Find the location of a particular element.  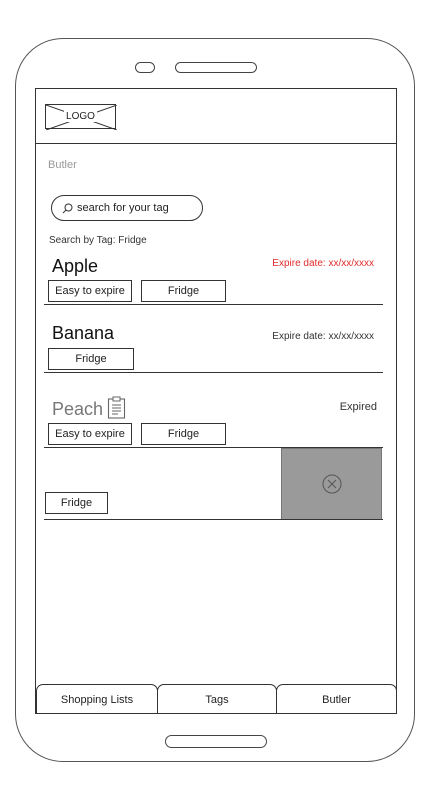

item-name: Banana is located at coordinates (83, 333).